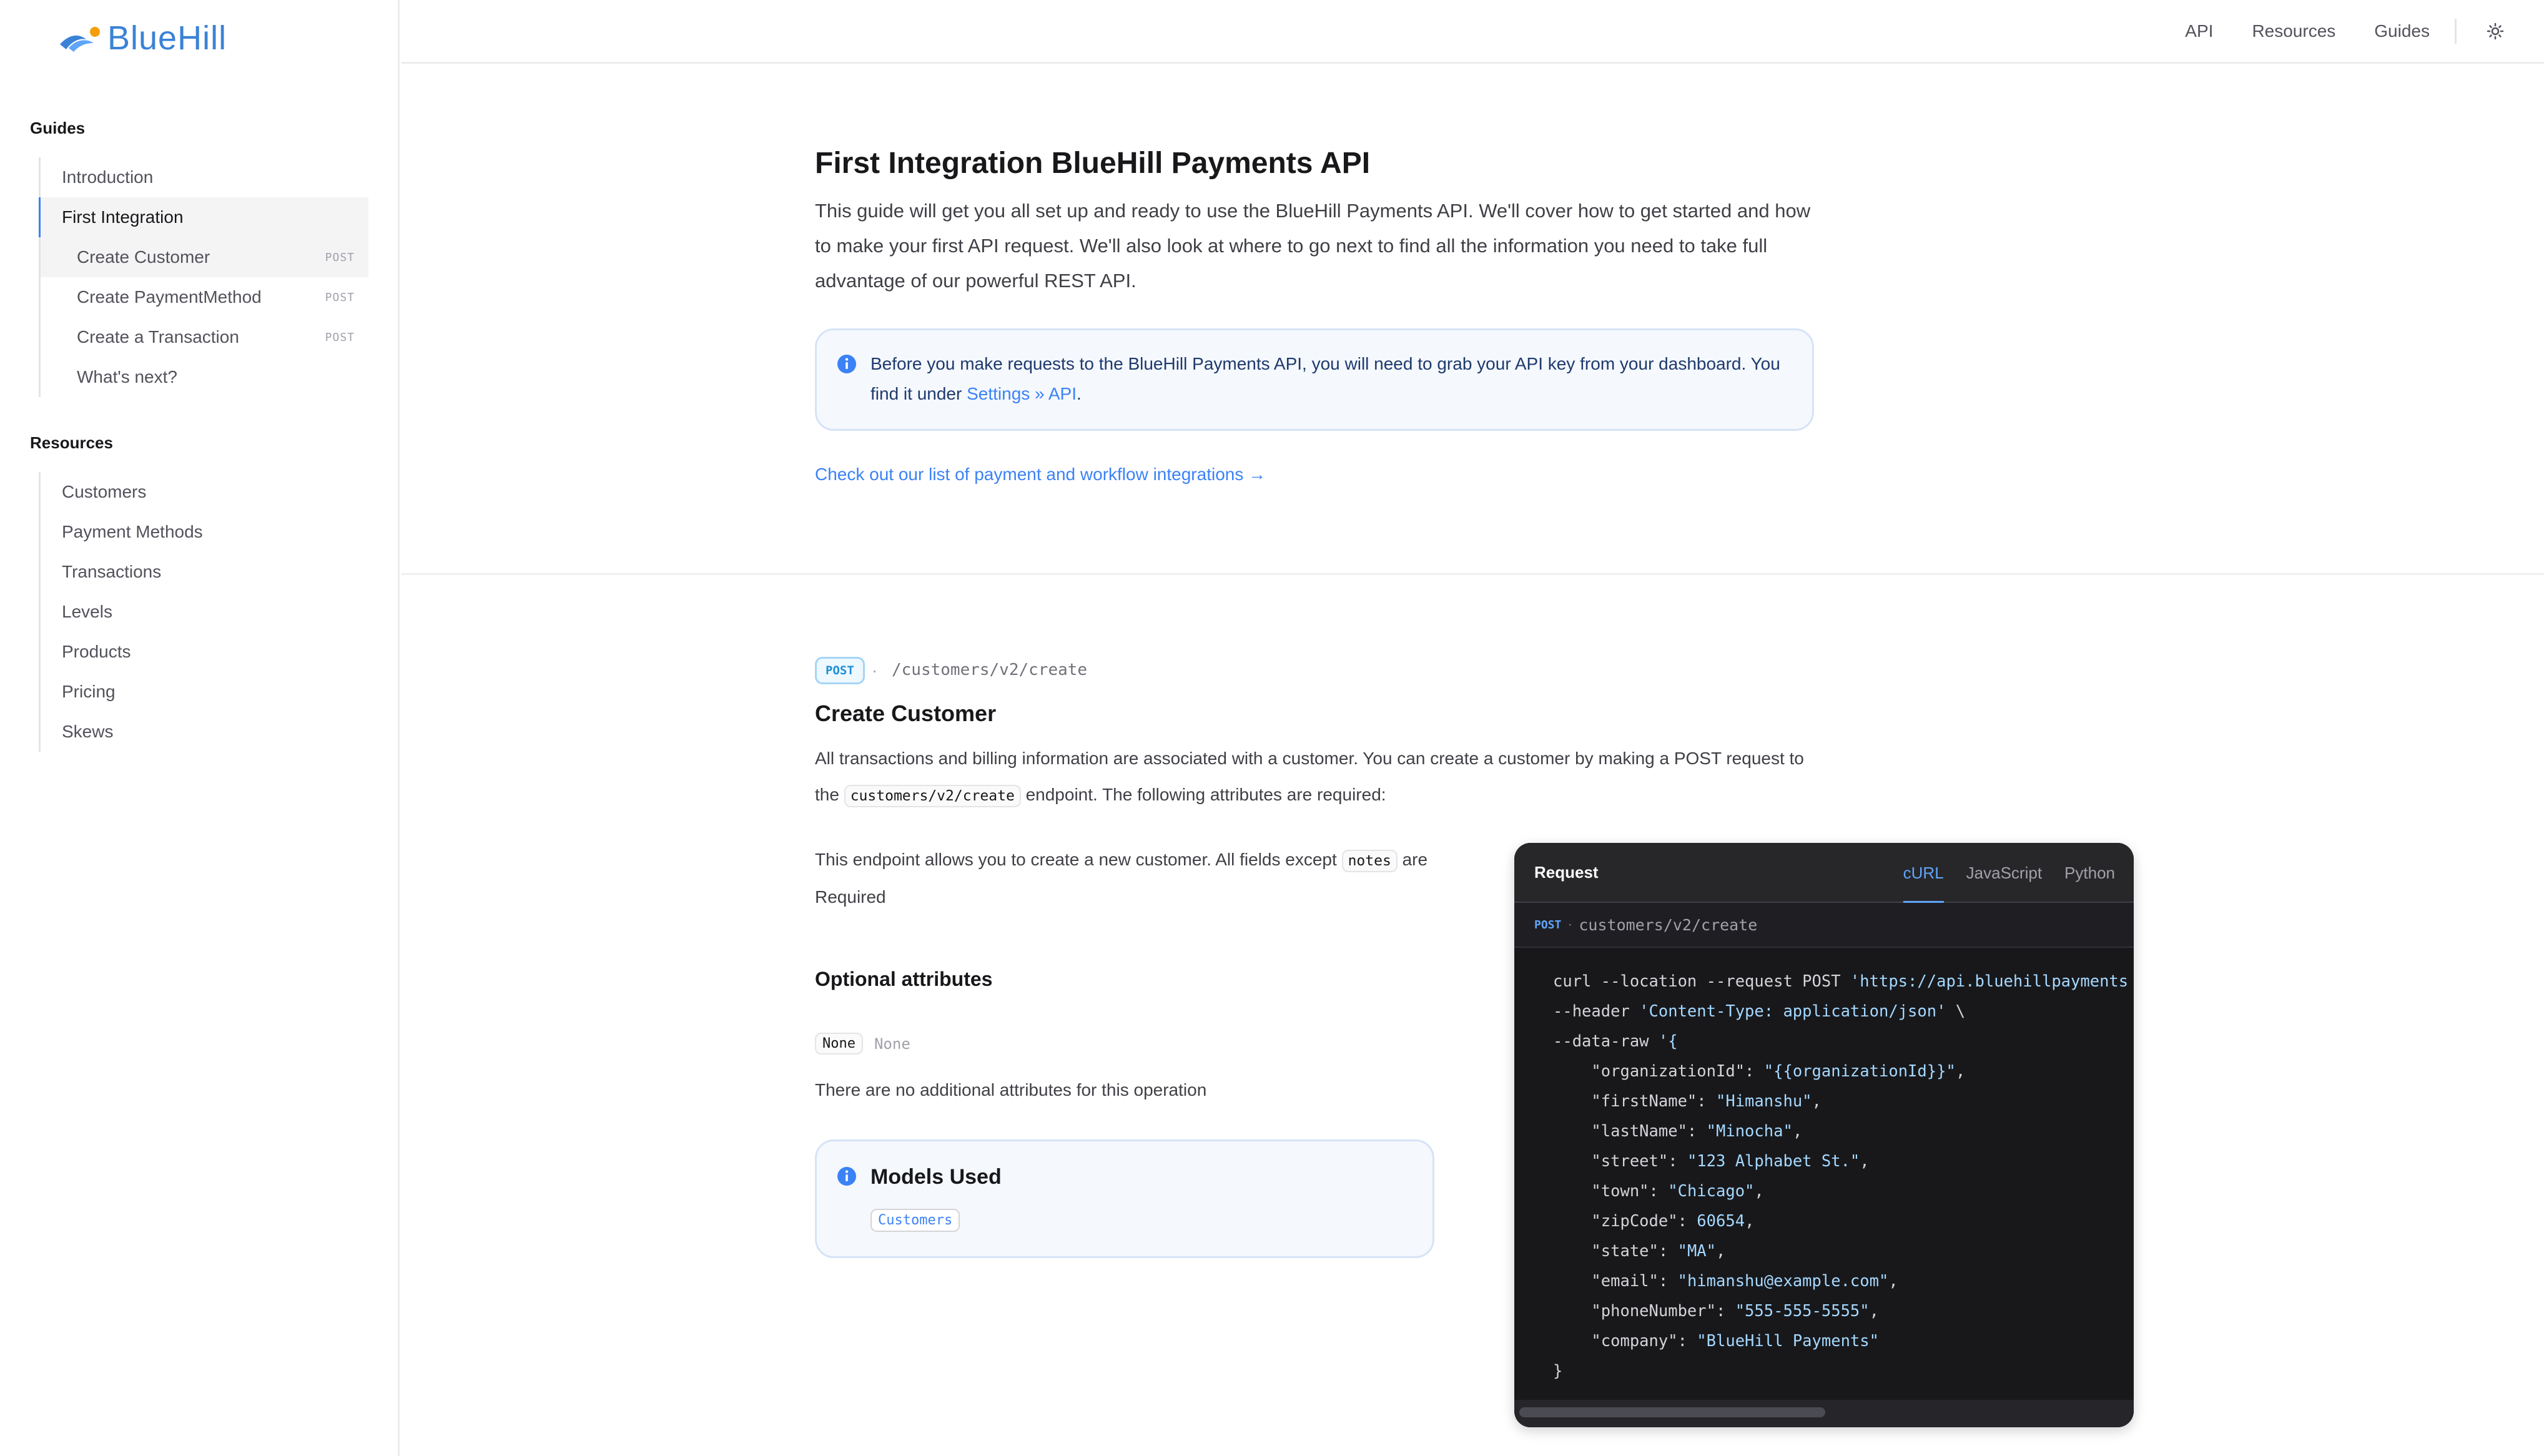 The image size is (2544, 1456). I want to click on sidebar-item-levels: Levels, so click(204, 612).